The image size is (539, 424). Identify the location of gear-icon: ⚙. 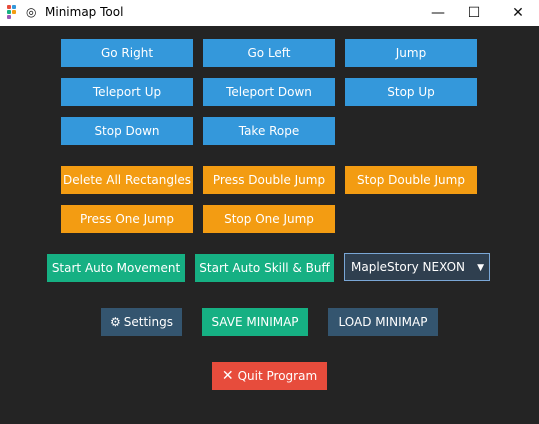
(115, 322).